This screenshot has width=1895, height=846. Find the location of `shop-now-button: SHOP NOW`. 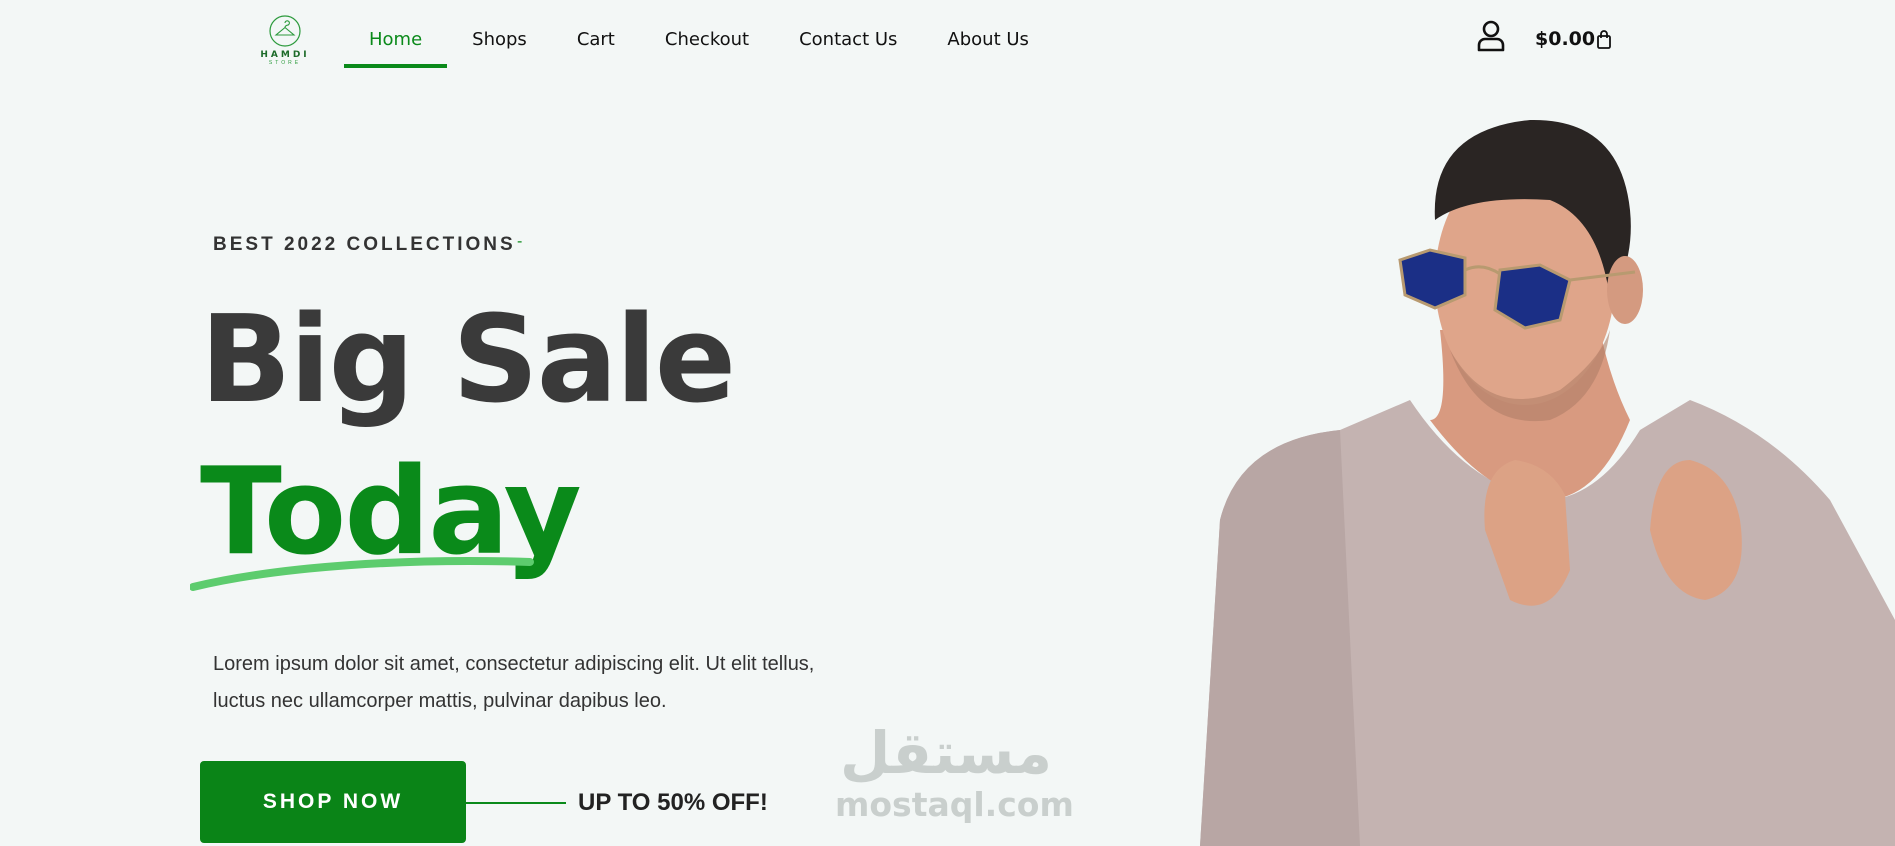

shop-now-button: SHOP NOW is located at coordinates (333, 802).